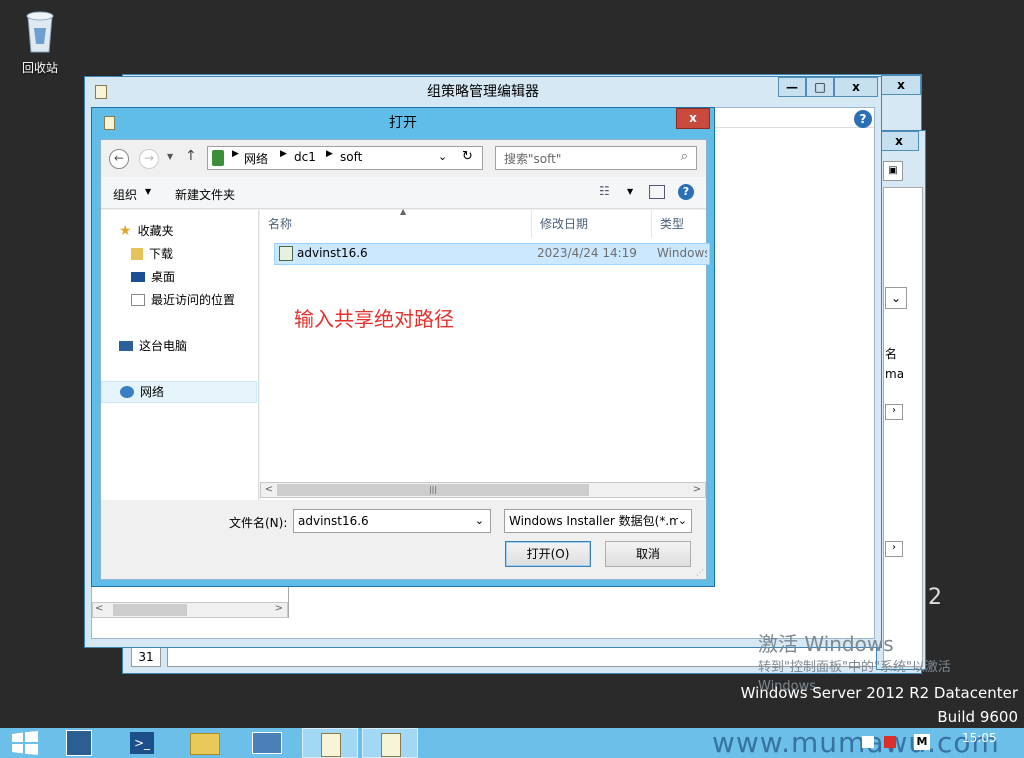 Image resolution: width=1024 pixels, height=758 pixels. I want to click on background-close-button: x, so click(901, 85).